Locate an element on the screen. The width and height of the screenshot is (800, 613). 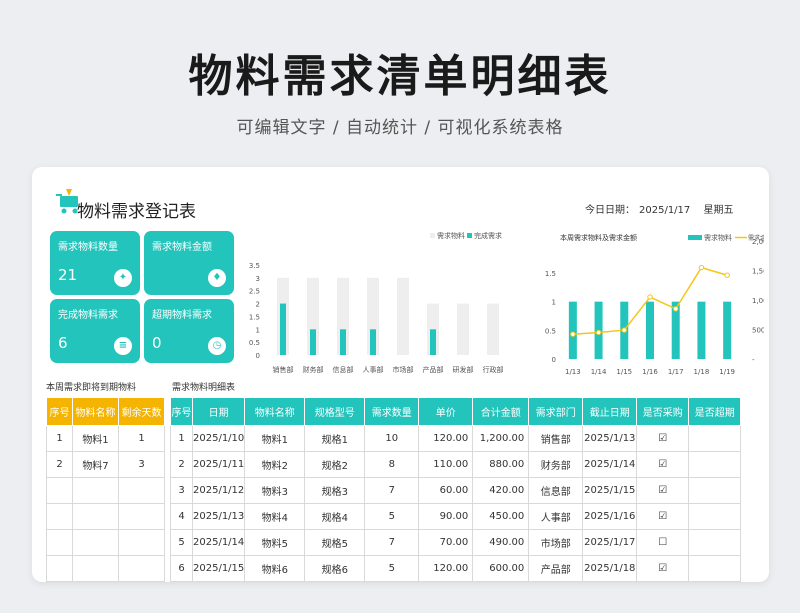
y-tick-label: 1.5 is located at coordinates (254, 317).